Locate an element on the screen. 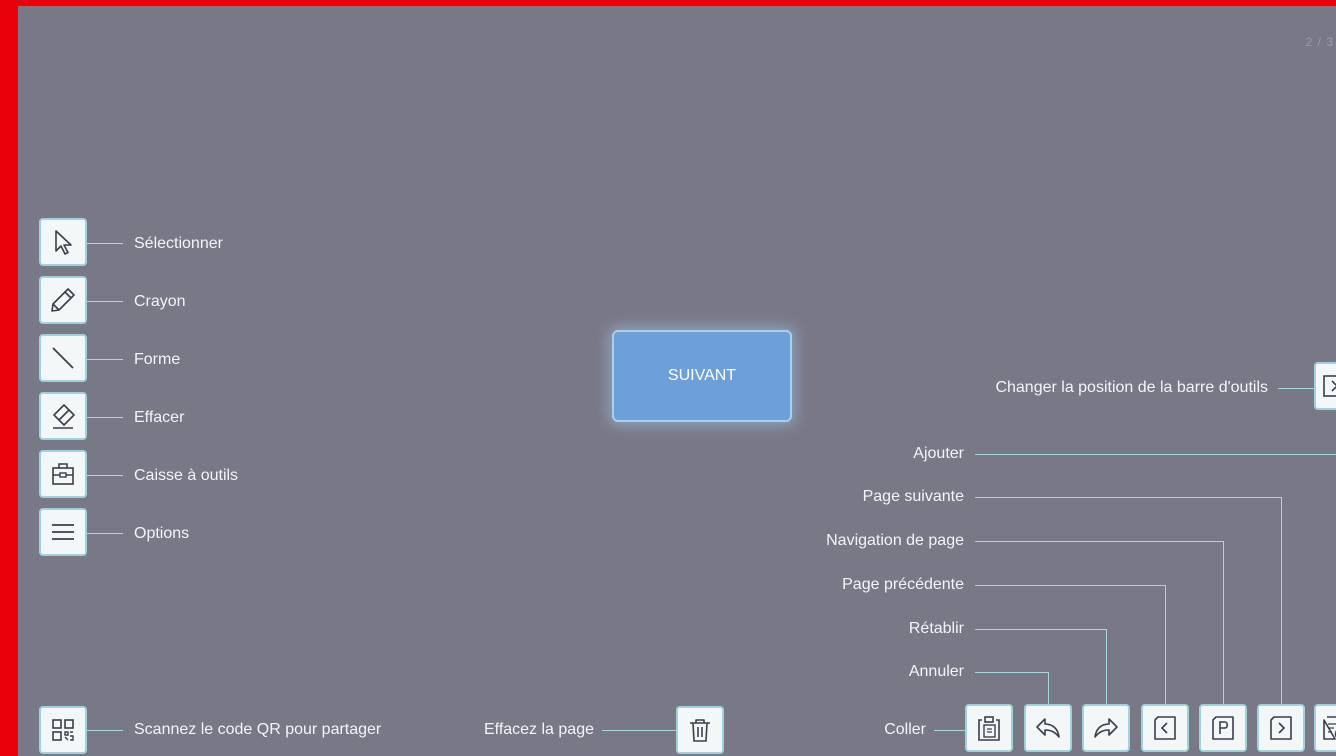 This screenshot has height=756, width=1336. undo-button is located at coordinates (1048, 728).